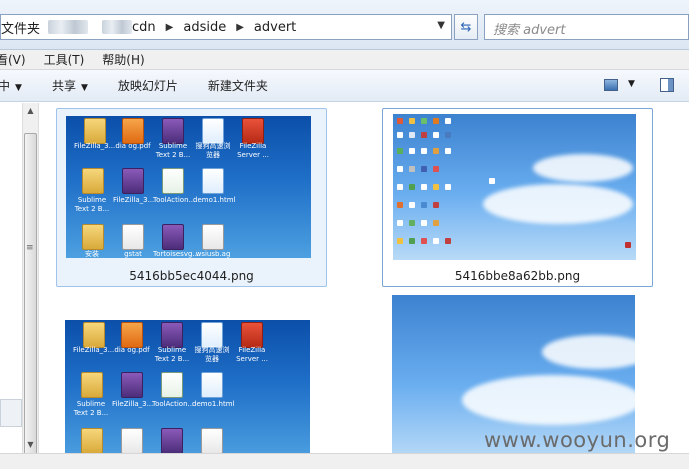  I want to click on breadcrumb-advert: advert, so click(275, 27).